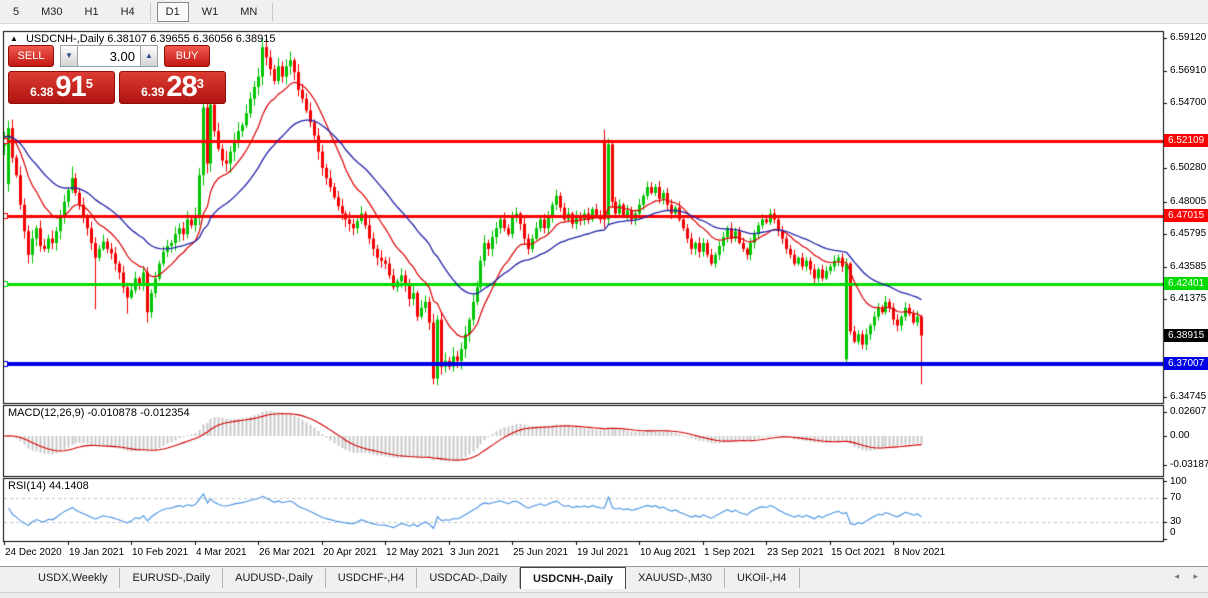  What do you see at coordinates (1189, 576) in the screenshot?
I see `tab-scroll-arrows: ◂ ▸` at bounding box center [1189, 576].